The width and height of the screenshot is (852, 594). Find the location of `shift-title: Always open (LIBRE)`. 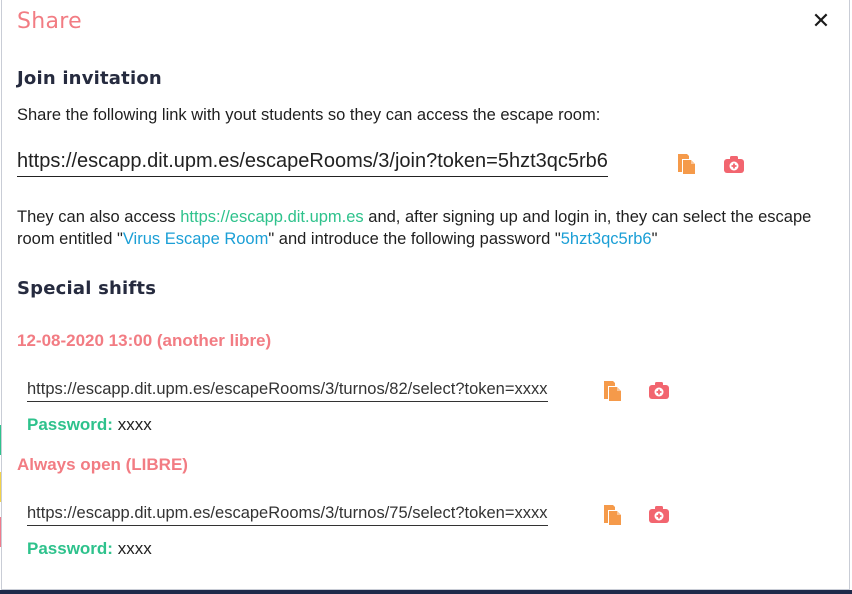

shift-title: Always open (LIBRE) is located at coordinates (102, 464).